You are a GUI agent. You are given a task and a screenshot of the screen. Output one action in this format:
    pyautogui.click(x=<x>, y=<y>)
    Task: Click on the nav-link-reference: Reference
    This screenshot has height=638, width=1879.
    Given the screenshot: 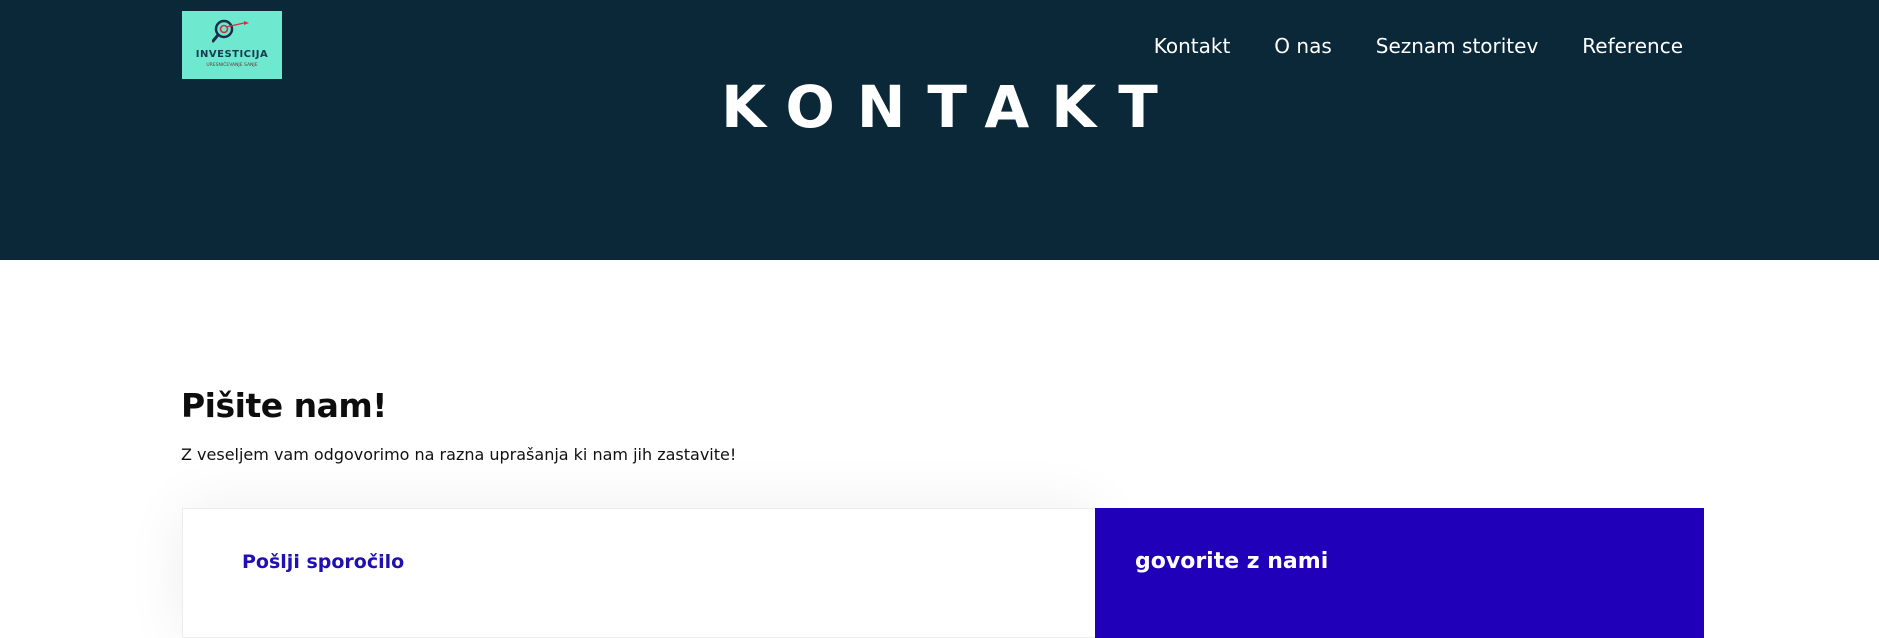 What is the action you would take?
    pyautogui.click(x=1632, y=46)
    